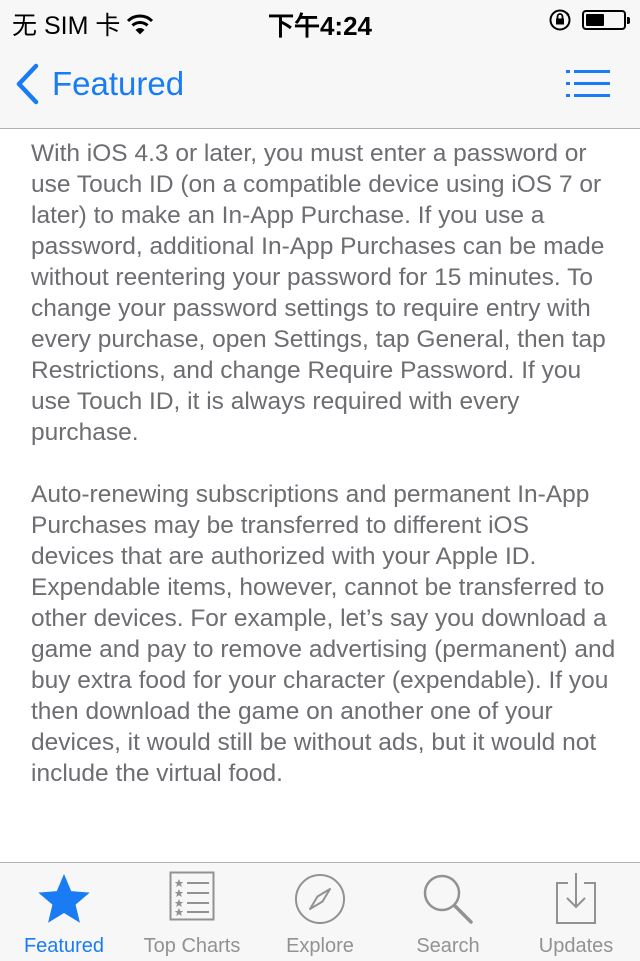 The height and width of the screenshot is (961, 640). I want to click on tab-featured: Featured, so click(64, 912).